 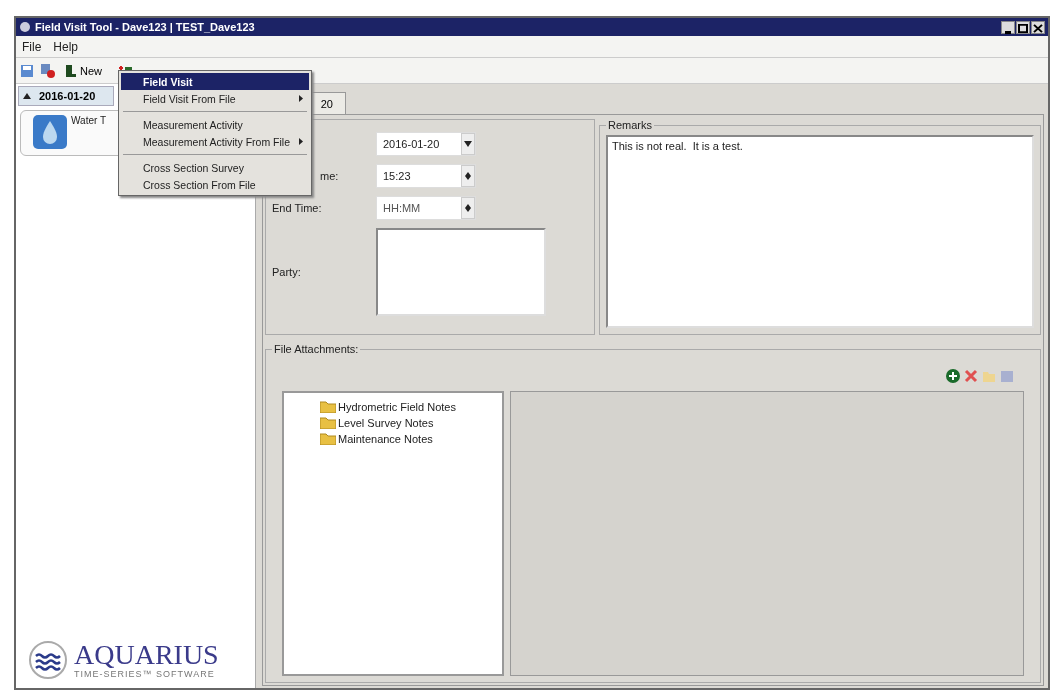 What do you see at coordinates (144, 674) in the screenshot?
I see `logo-tagline: TIME-SERIES™ SOFTWARE` at bounding box center [144, 674].